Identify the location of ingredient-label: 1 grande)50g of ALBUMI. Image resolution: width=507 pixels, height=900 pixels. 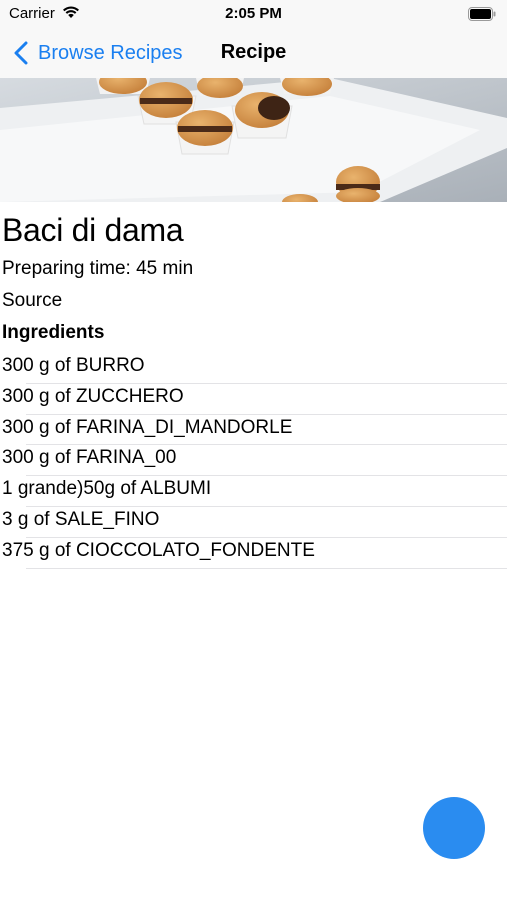
(107, 489).